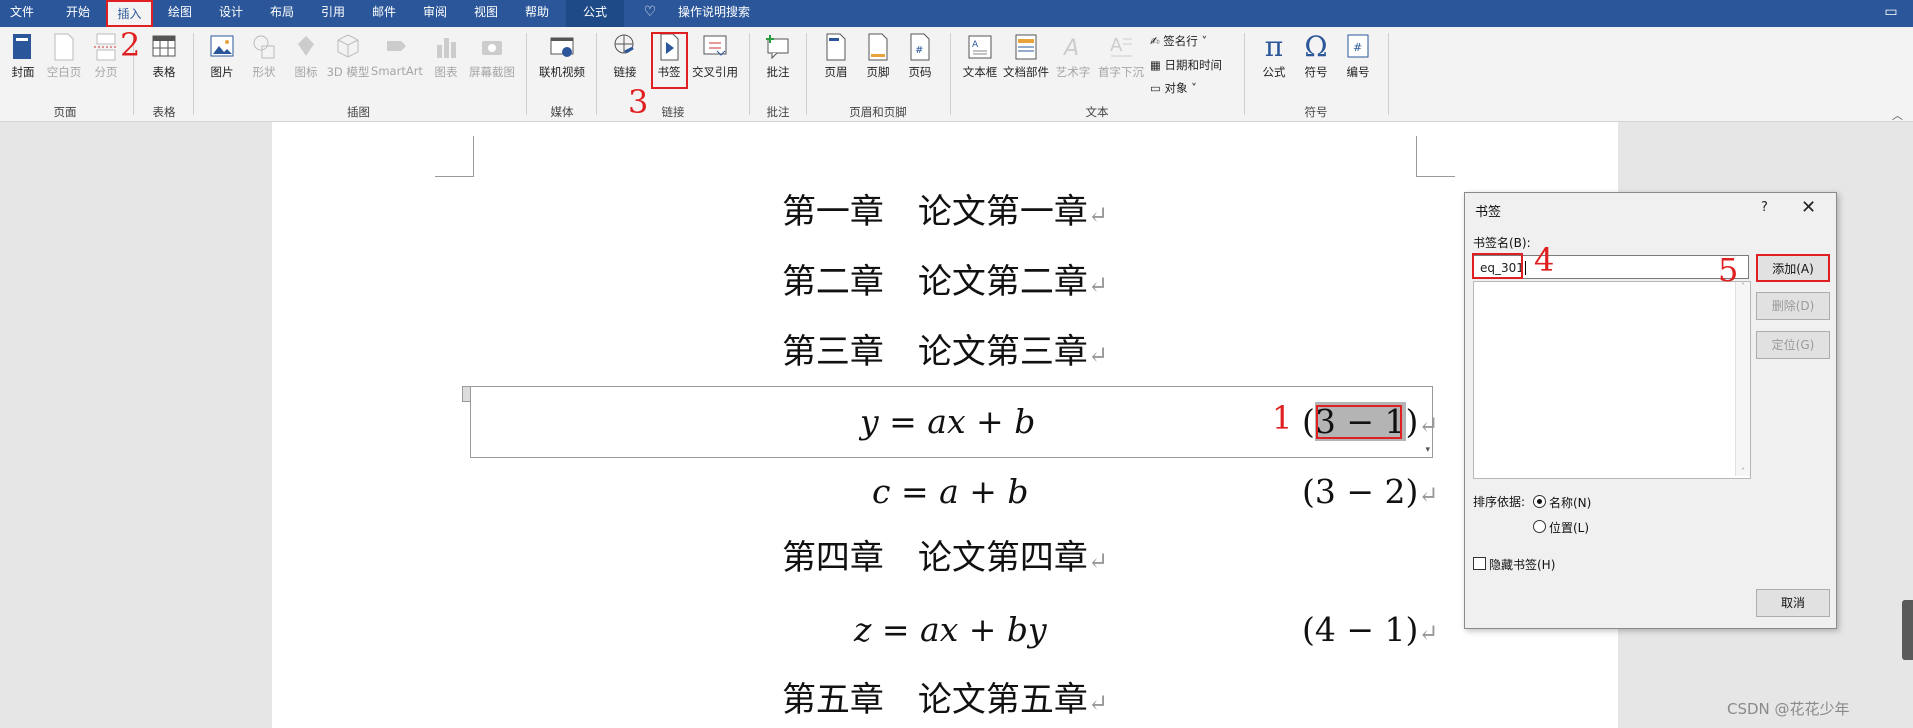  Describe the element at coordinates (1195, 41) in the screenshot. I see `signature-line-button: ✍ 签名行 ˅` at that location.